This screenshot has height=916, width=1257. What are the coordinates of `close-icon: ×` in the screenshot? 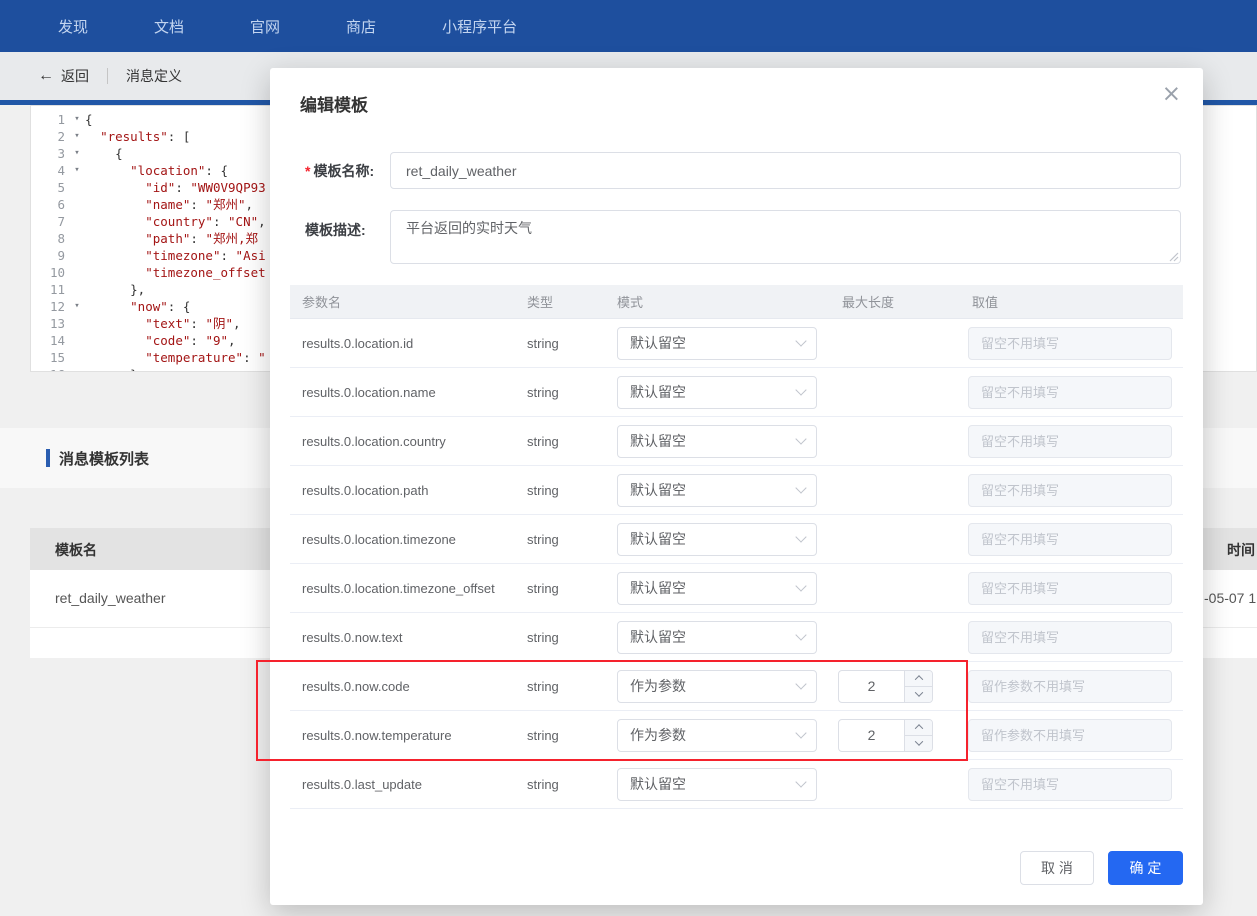 It's located at (1171, 94).